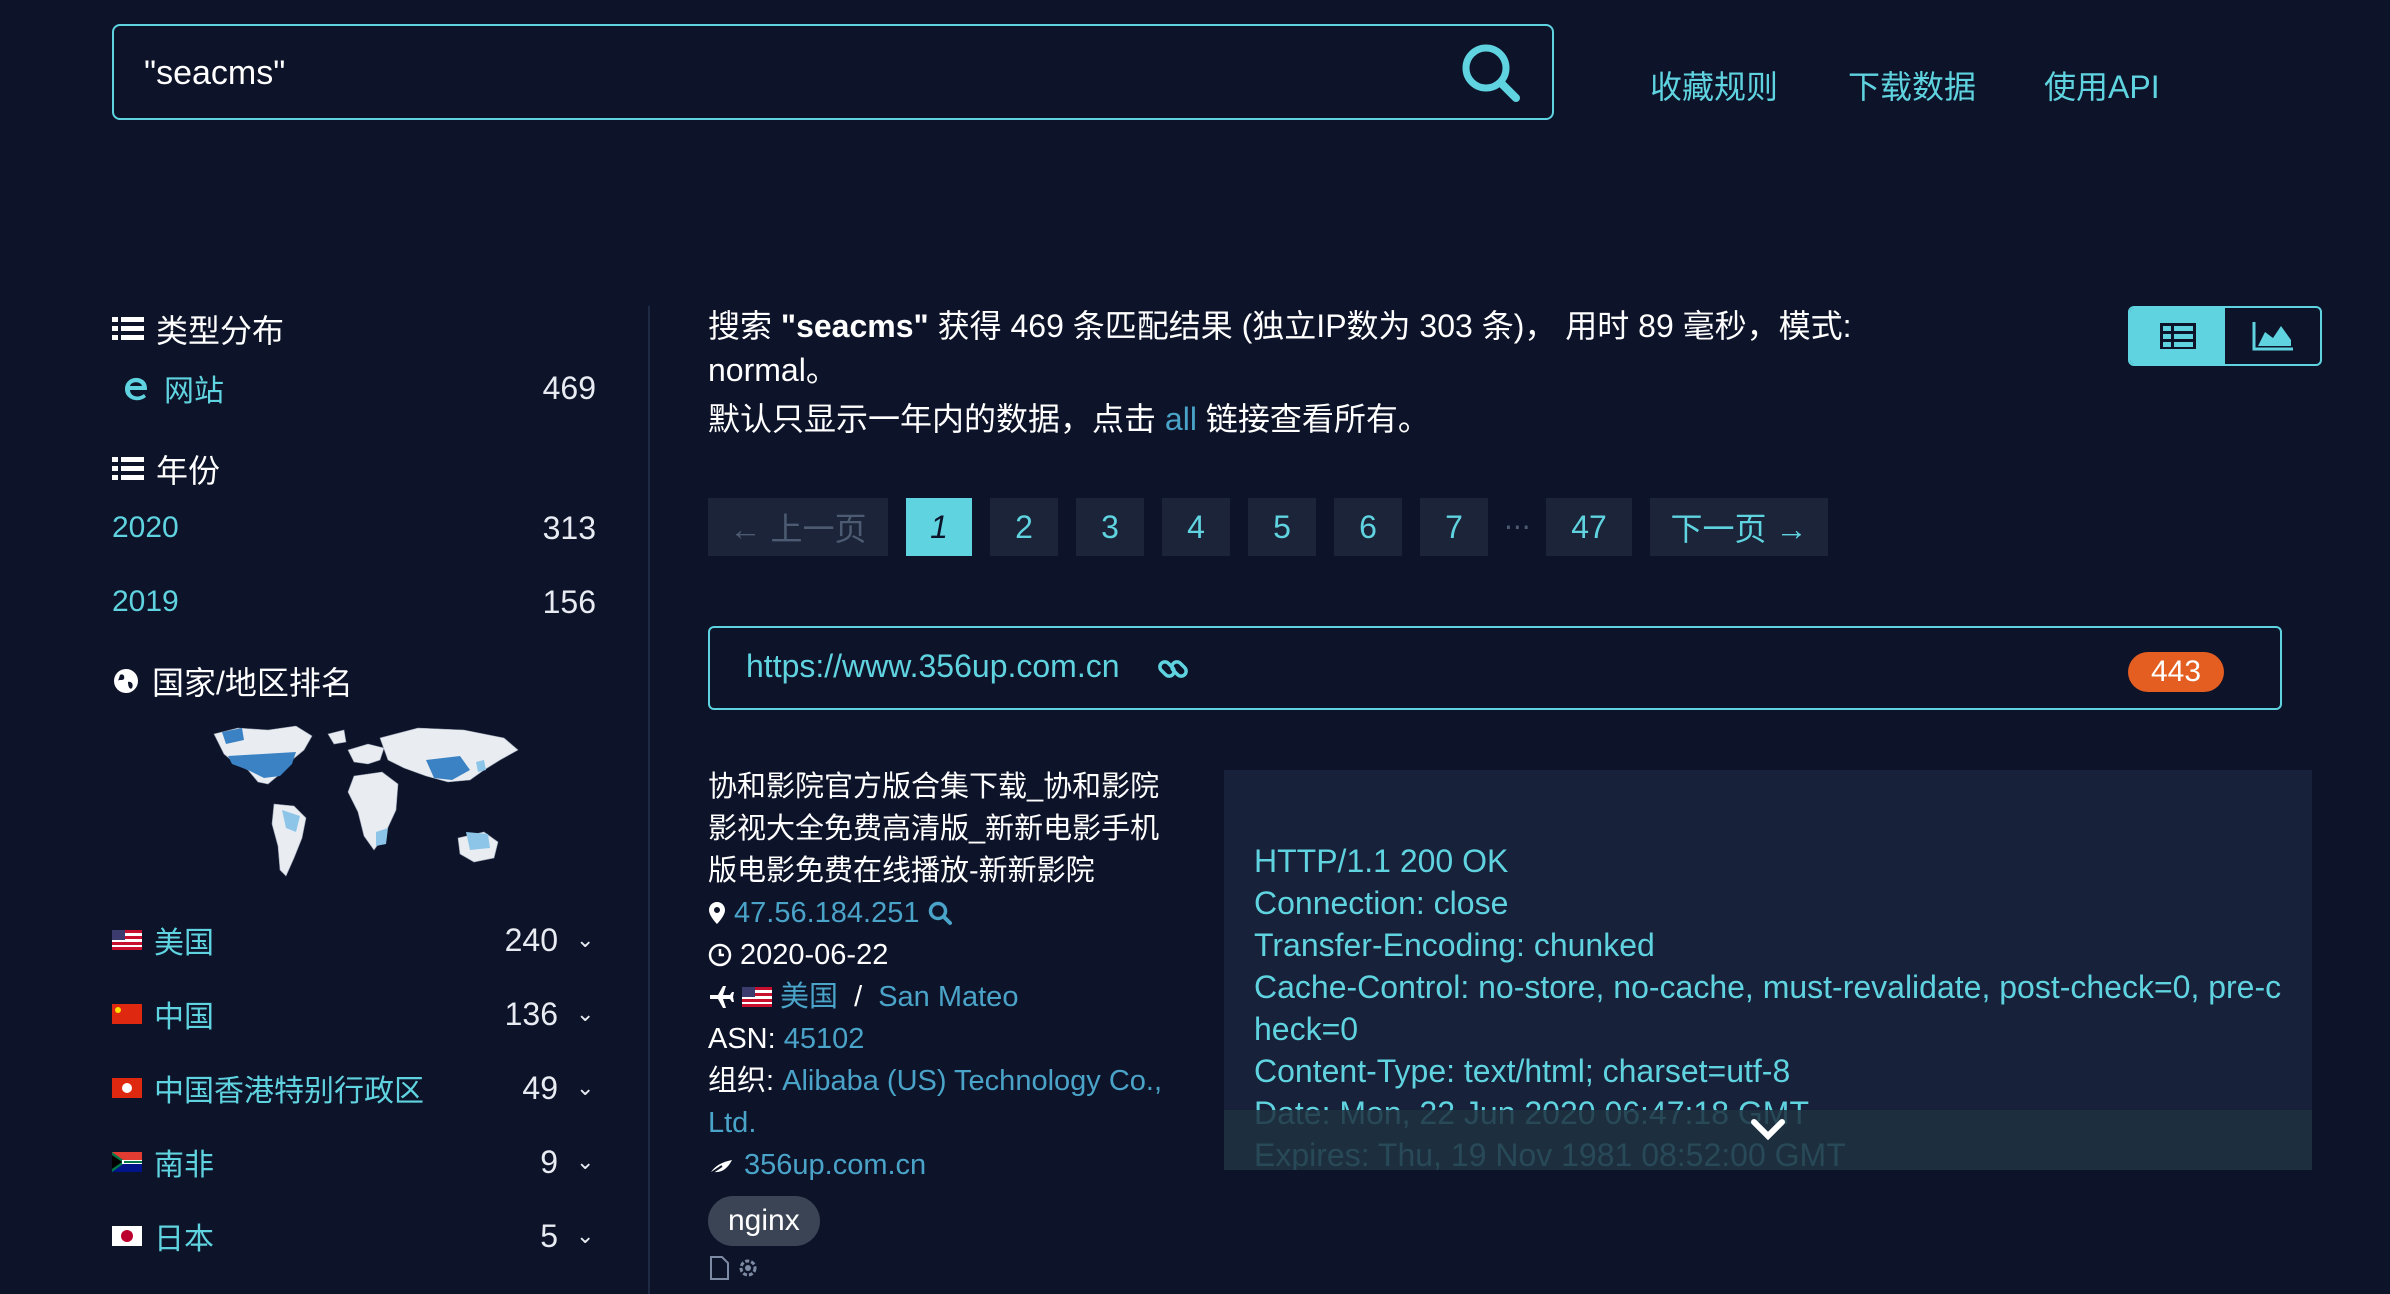  Describe the element at coordinates (2176, 672) in the screenshot. I see `port-badge: 443` at that location.